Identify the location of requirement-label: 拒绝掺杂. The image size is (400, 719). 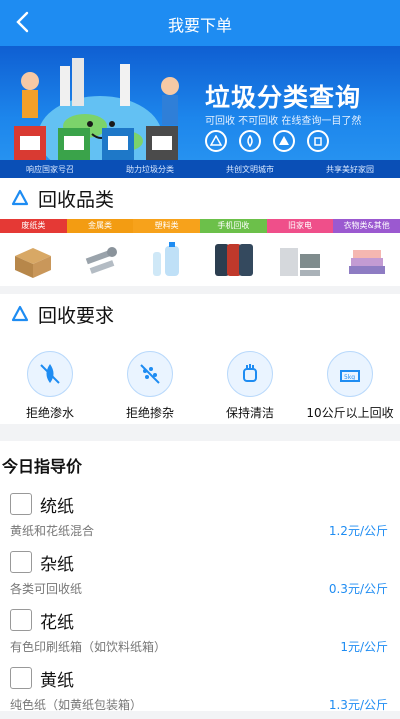
(149, 413).